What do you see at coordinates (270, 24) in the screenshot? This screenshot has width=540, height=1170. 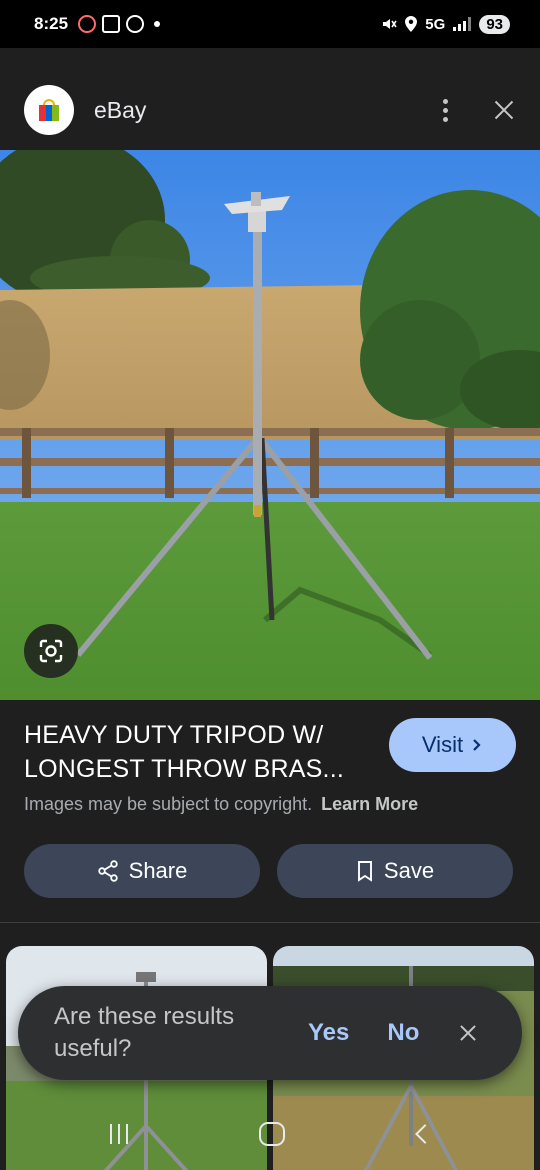 I see `status-bar: 8:25 5G 93` at bounding box center [270, 24].